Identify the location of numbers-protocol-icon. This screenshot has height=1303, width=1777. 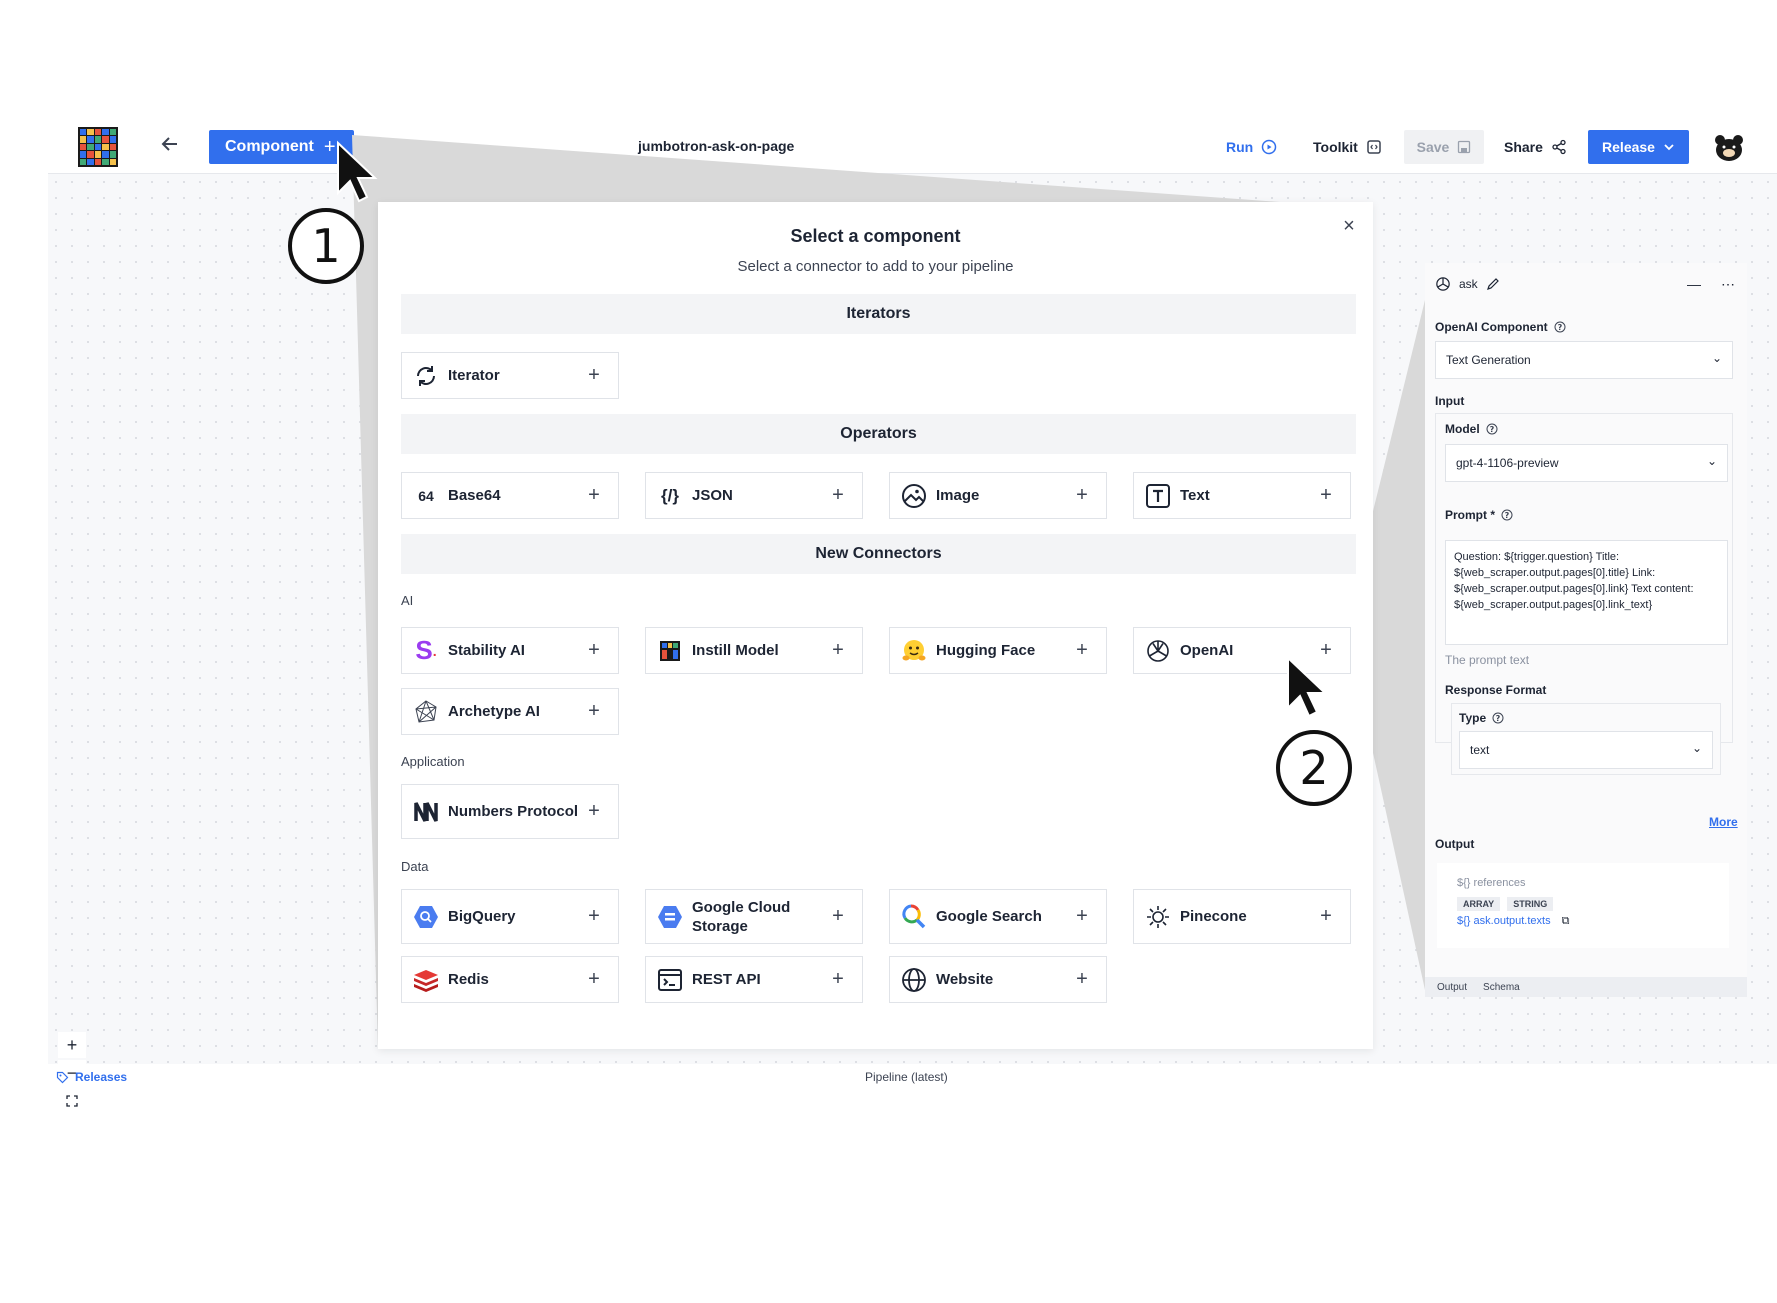
(426, 812).